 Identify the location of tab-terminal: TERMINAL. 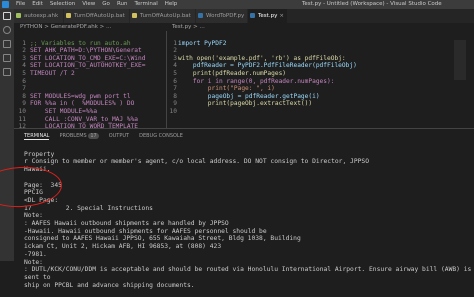
(37, 136).